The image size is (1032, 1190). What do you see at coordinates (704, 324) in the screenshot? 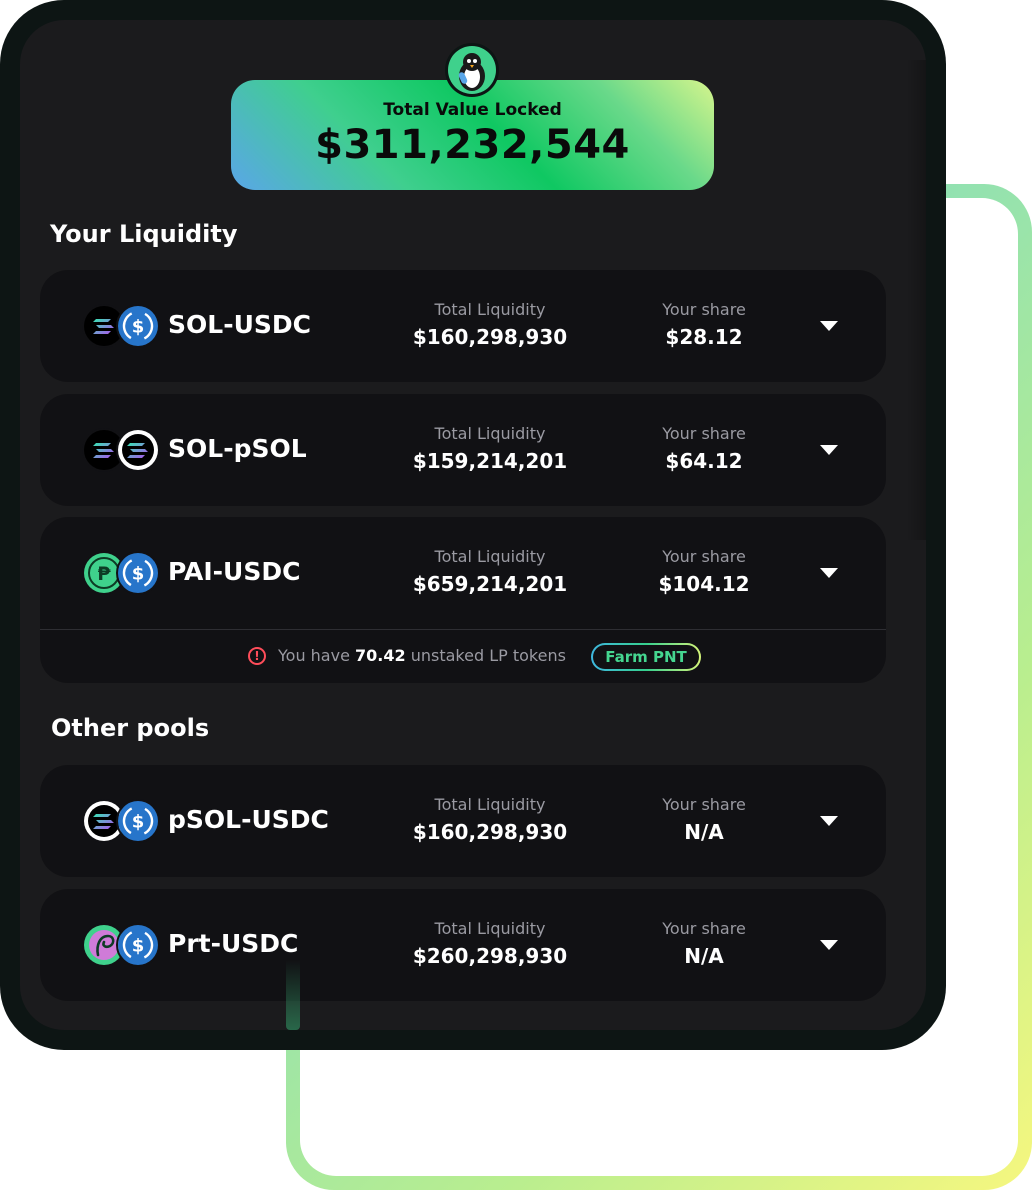
I see `your-share: Your share $28.12` at bounding box center [704, 324].